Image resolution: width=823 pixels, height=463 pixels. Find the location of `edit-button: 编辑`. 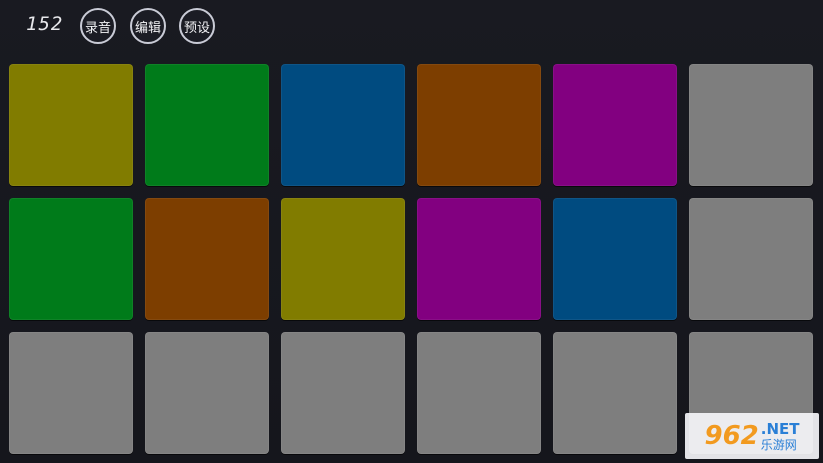

edit-button: 编辑 is located at coordinates (148, 26).